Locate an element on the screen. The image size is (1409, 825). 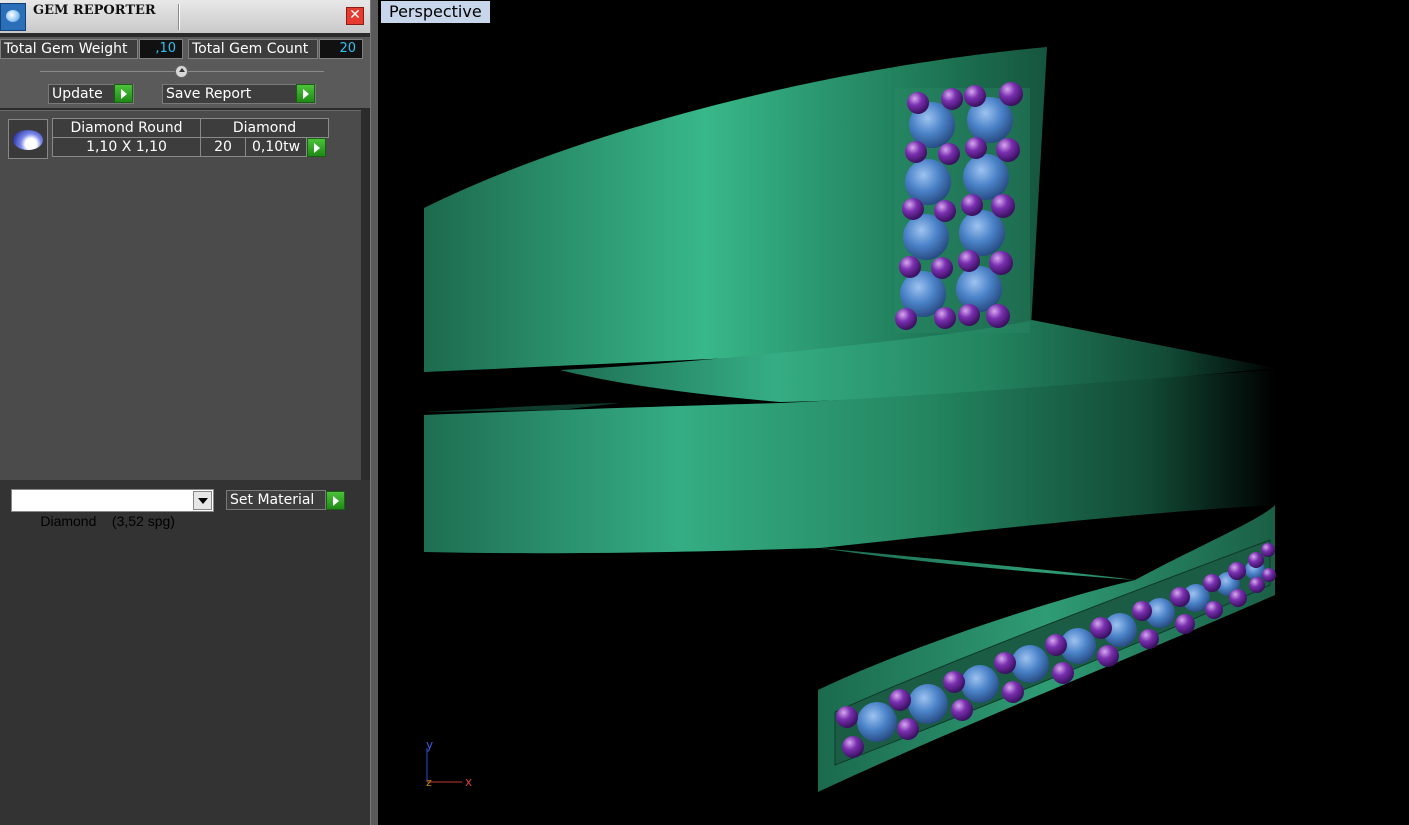
collapse-toggle-icon is located at coordinates (181, 71).